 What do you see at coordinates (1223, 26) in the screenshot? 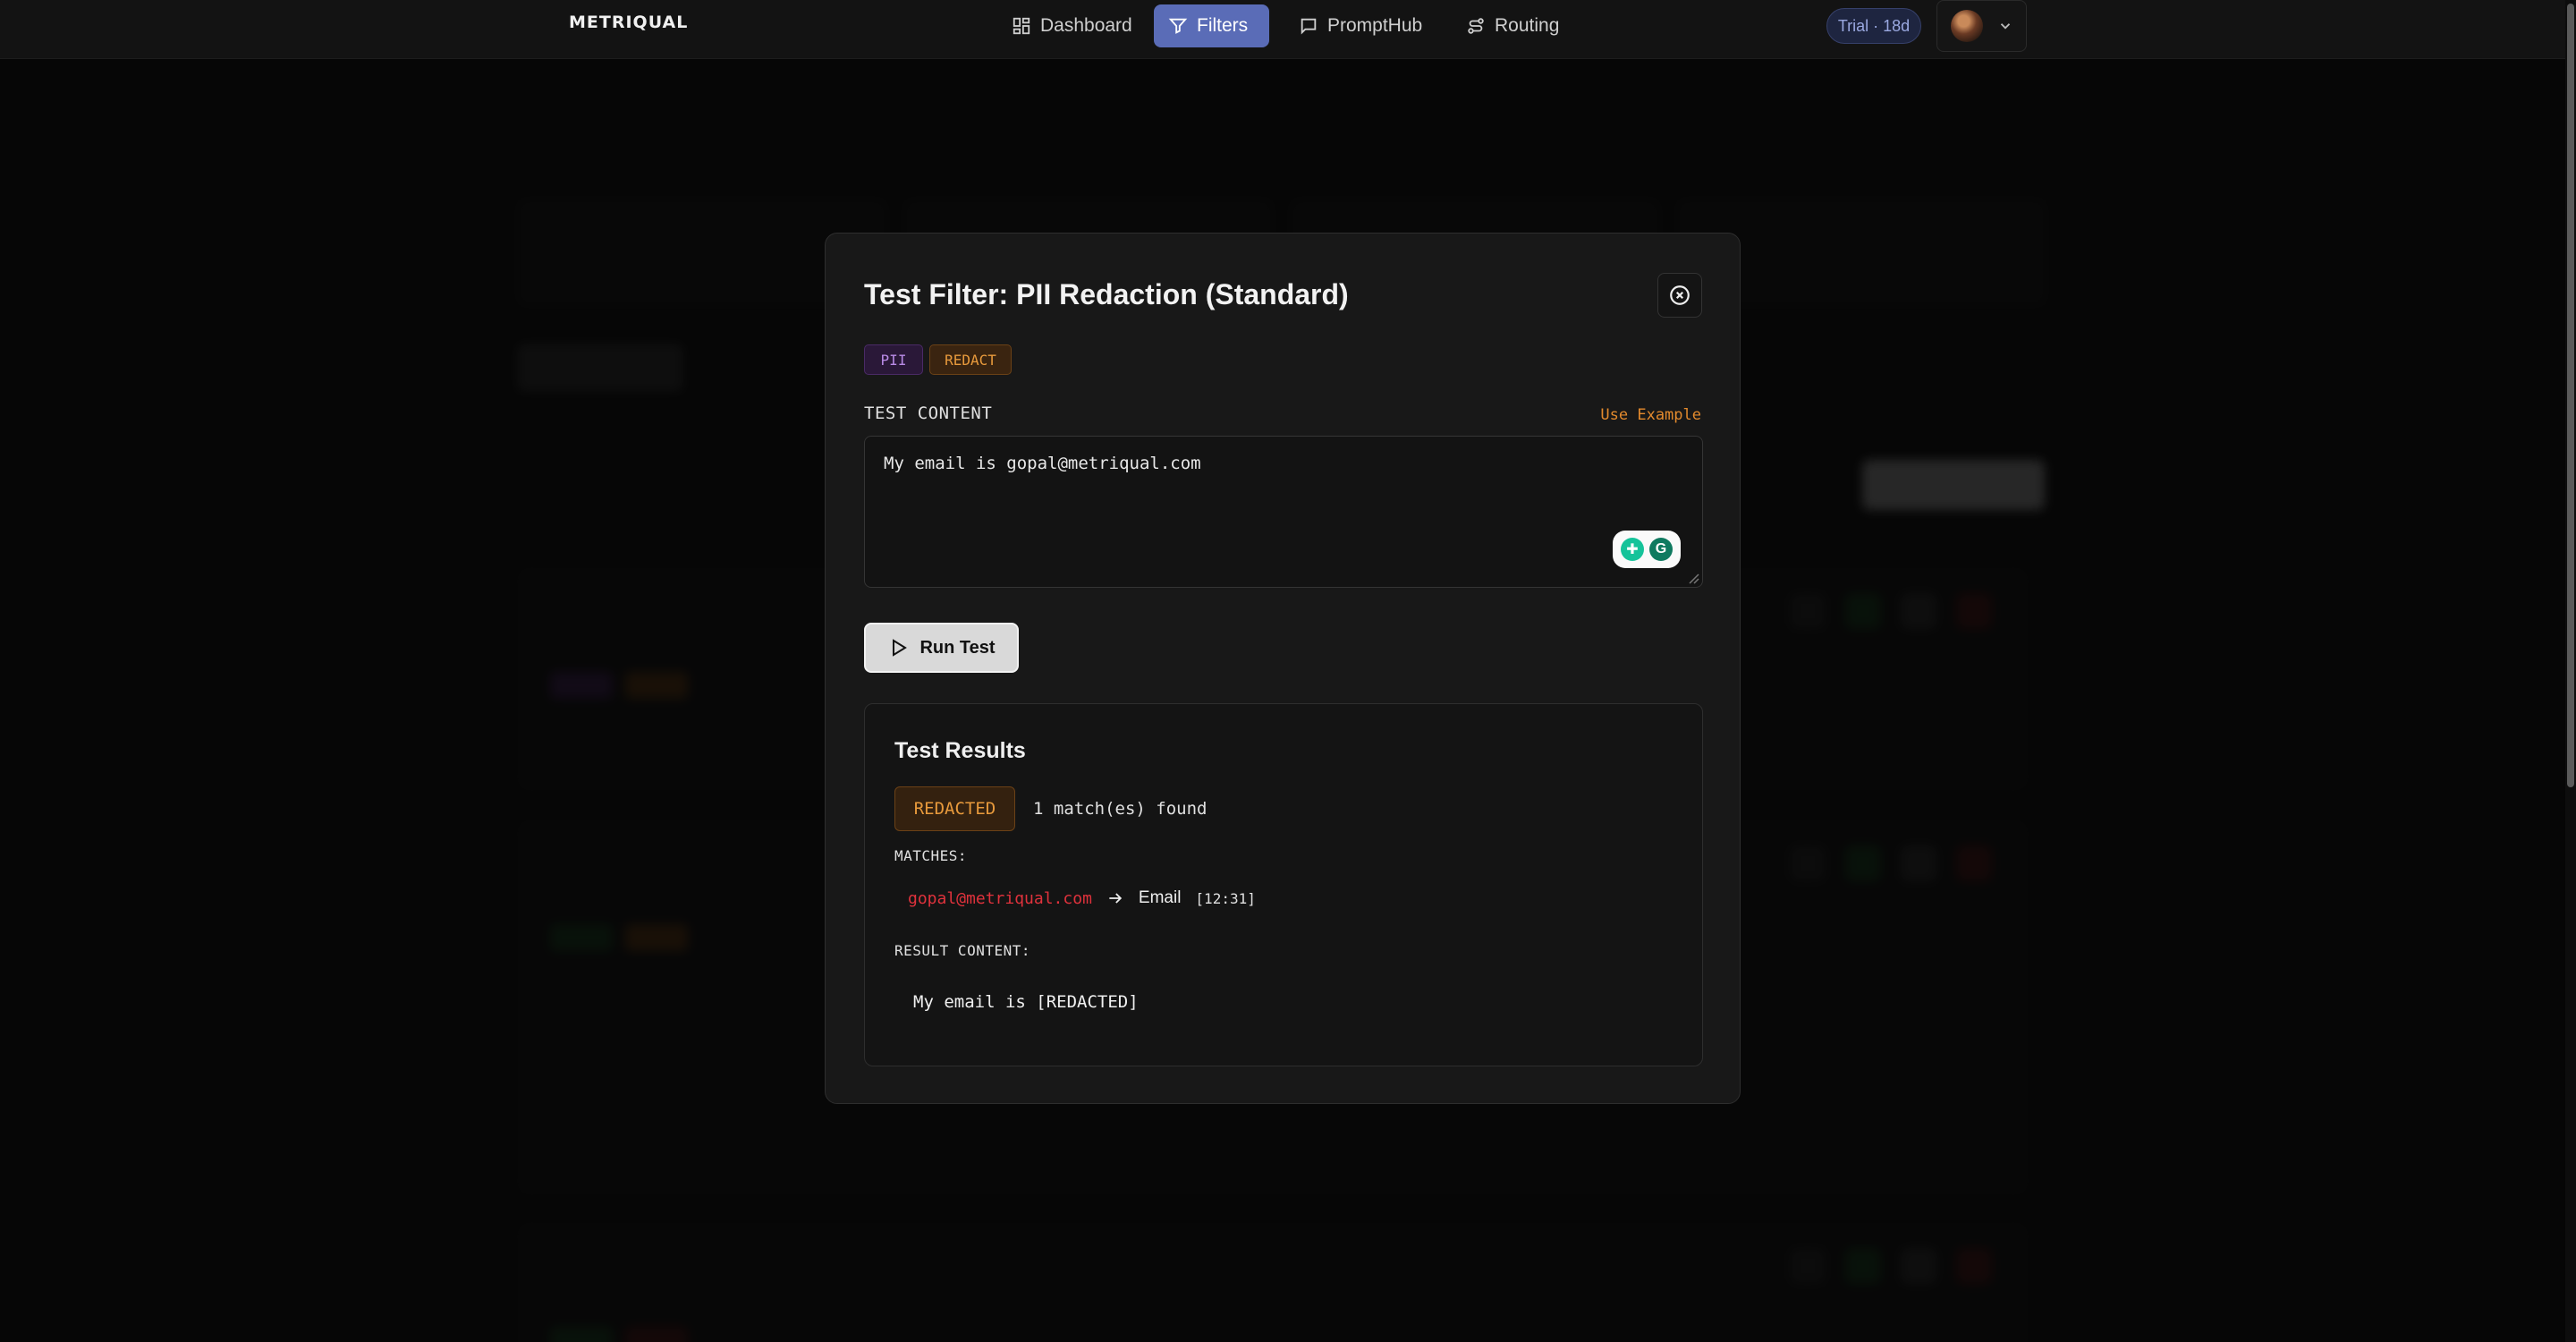
I see `nav-tab-label: Filters` at bounding box center [1223, 26].